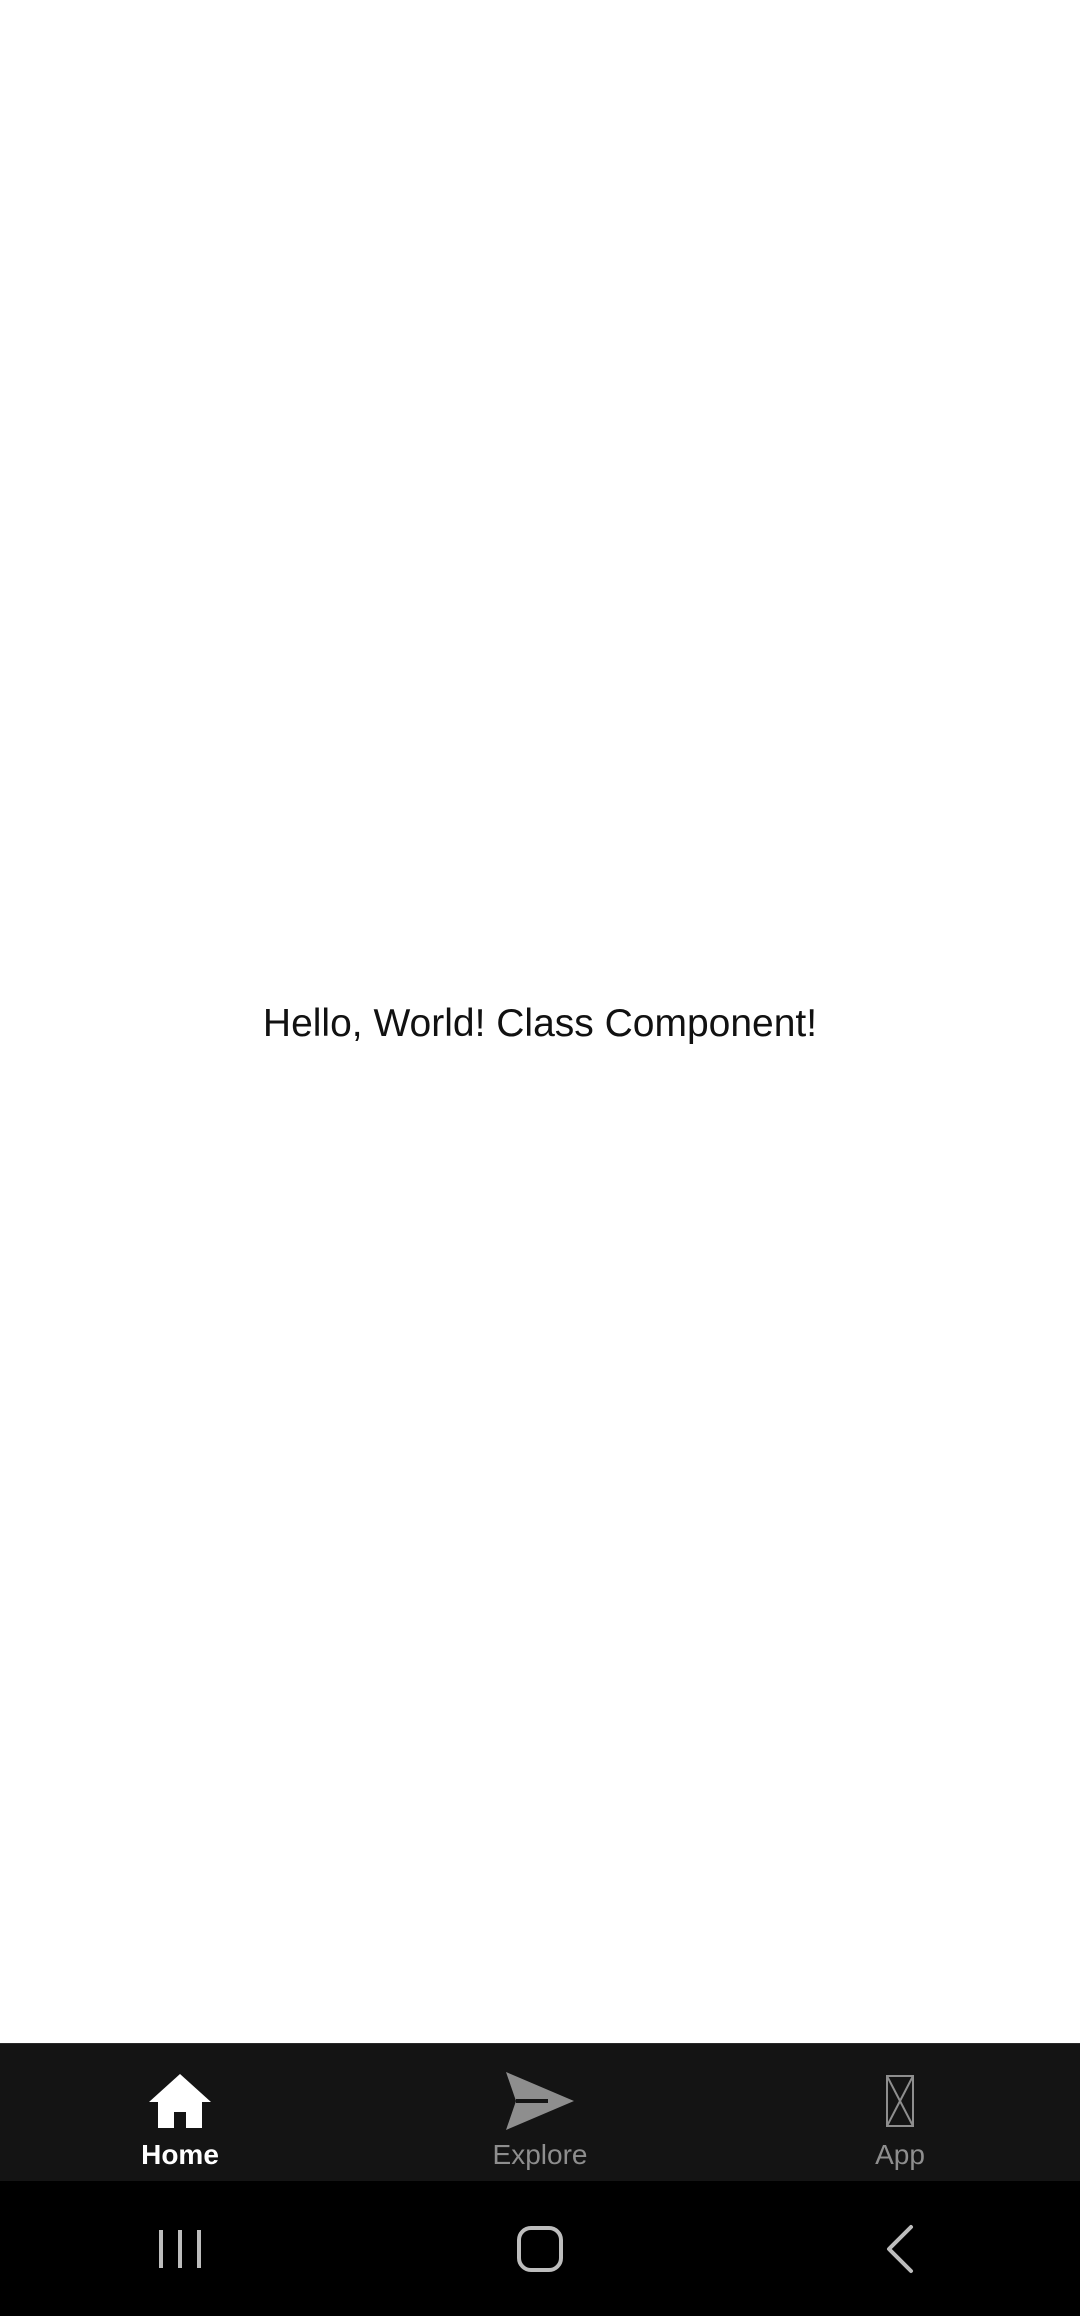 The width and height of the screenshot is (1080, 2316). I want to click on system-navigation-bar, so click(540, 2248).